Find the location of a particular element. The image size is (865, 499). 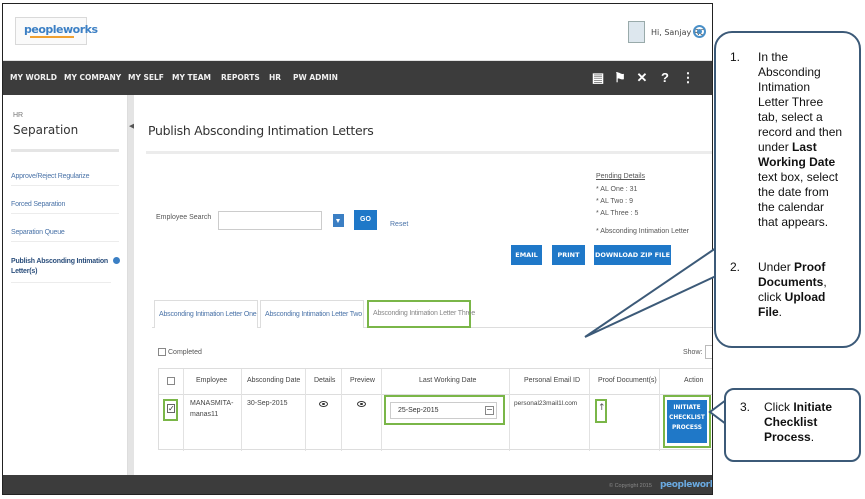

step-1-line: Absconding is located at coordinates (789, 72).